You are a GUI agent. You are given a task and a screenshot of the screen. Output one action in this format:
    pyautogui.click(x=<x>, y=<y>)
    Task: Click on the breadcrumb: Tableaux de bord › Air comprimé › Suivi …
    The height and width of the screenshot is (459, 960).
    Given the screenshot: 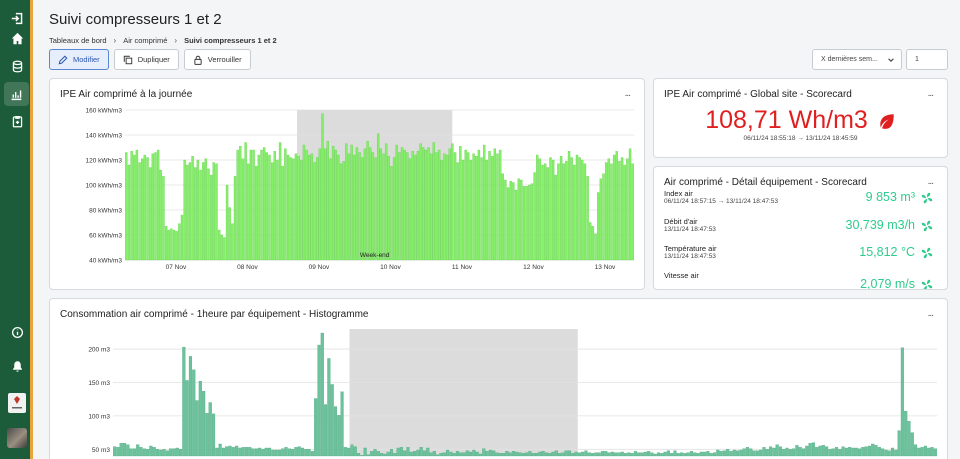 What is the action you would take?
    pyautogui.click(x=163, y=40)
    